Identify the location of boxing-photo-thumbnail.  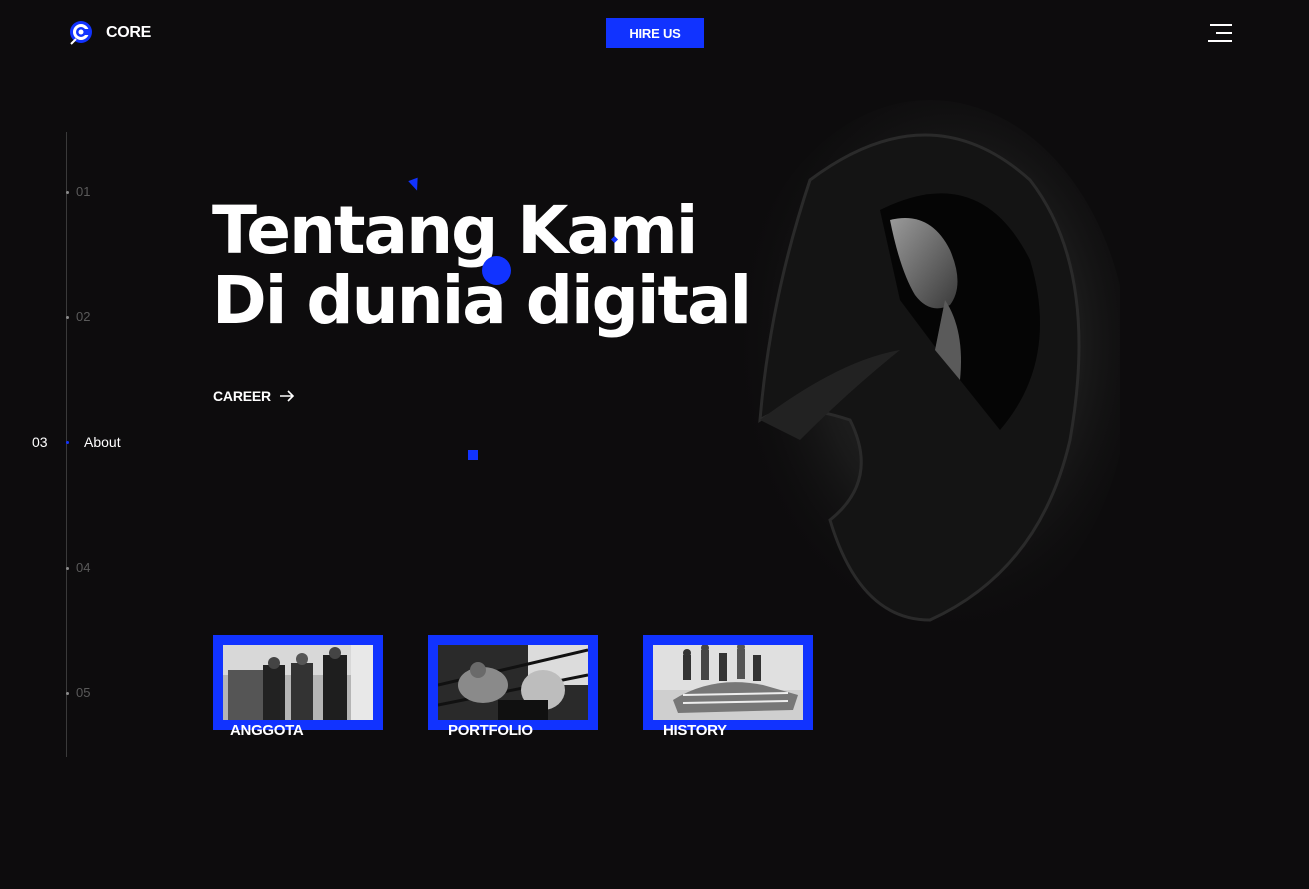
(513, 682).